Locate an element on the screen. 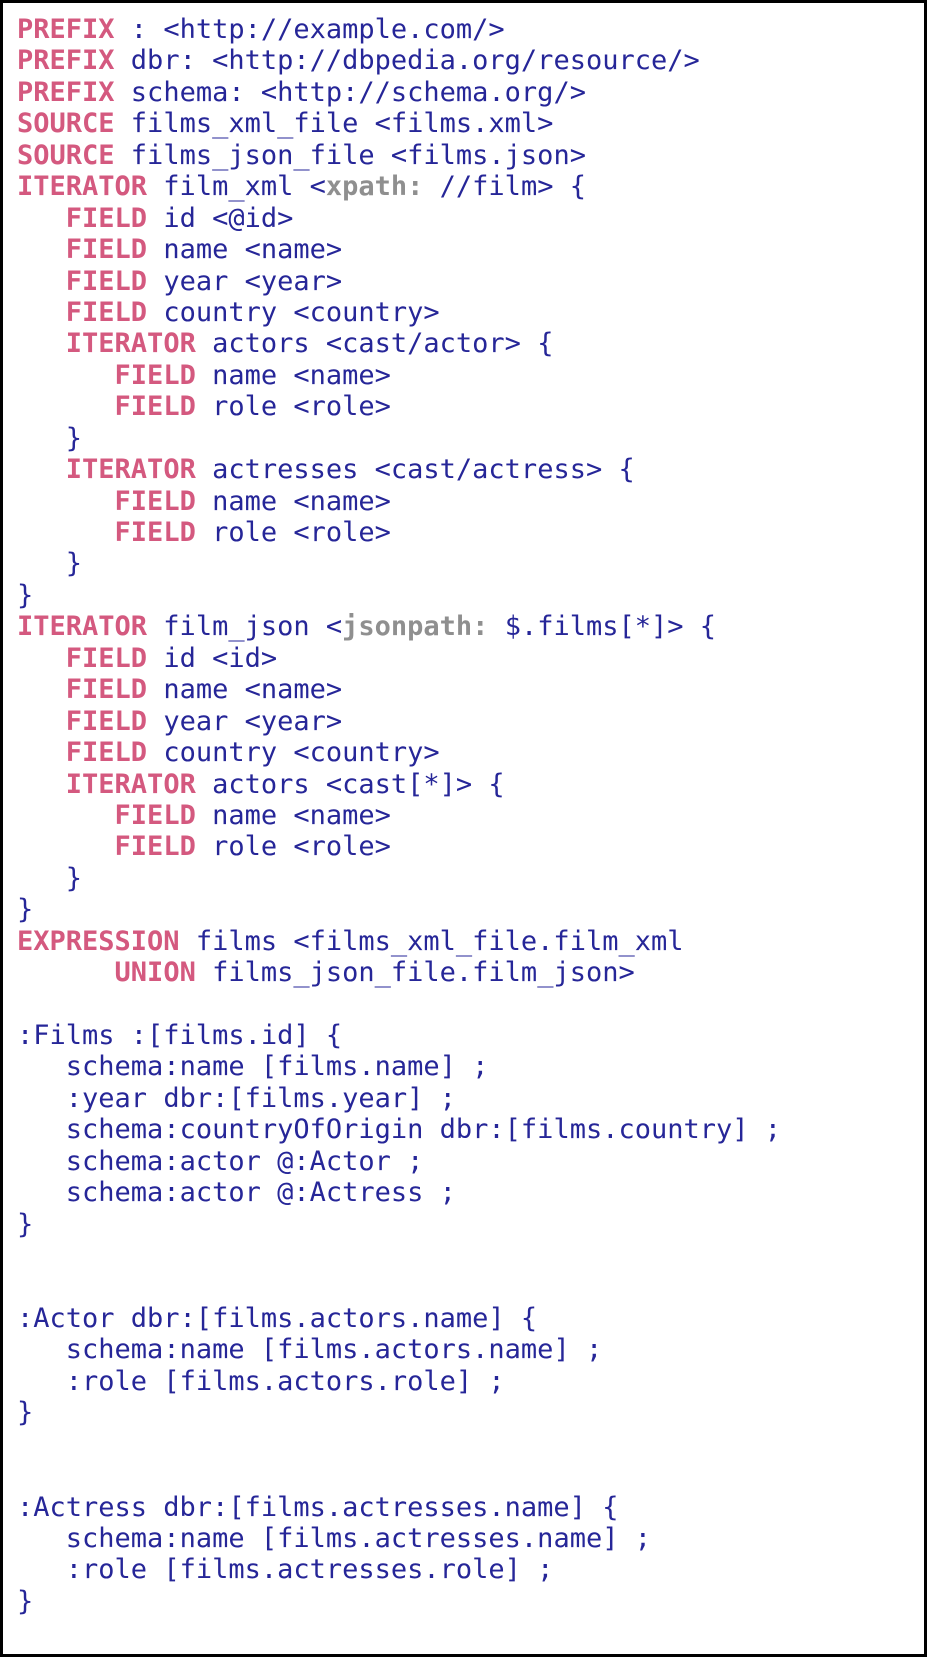 The height and width of the screenshot is (1657, 927). code-line: schema:name [films.actresses.name] ; is located at coordinates (468, 1538).